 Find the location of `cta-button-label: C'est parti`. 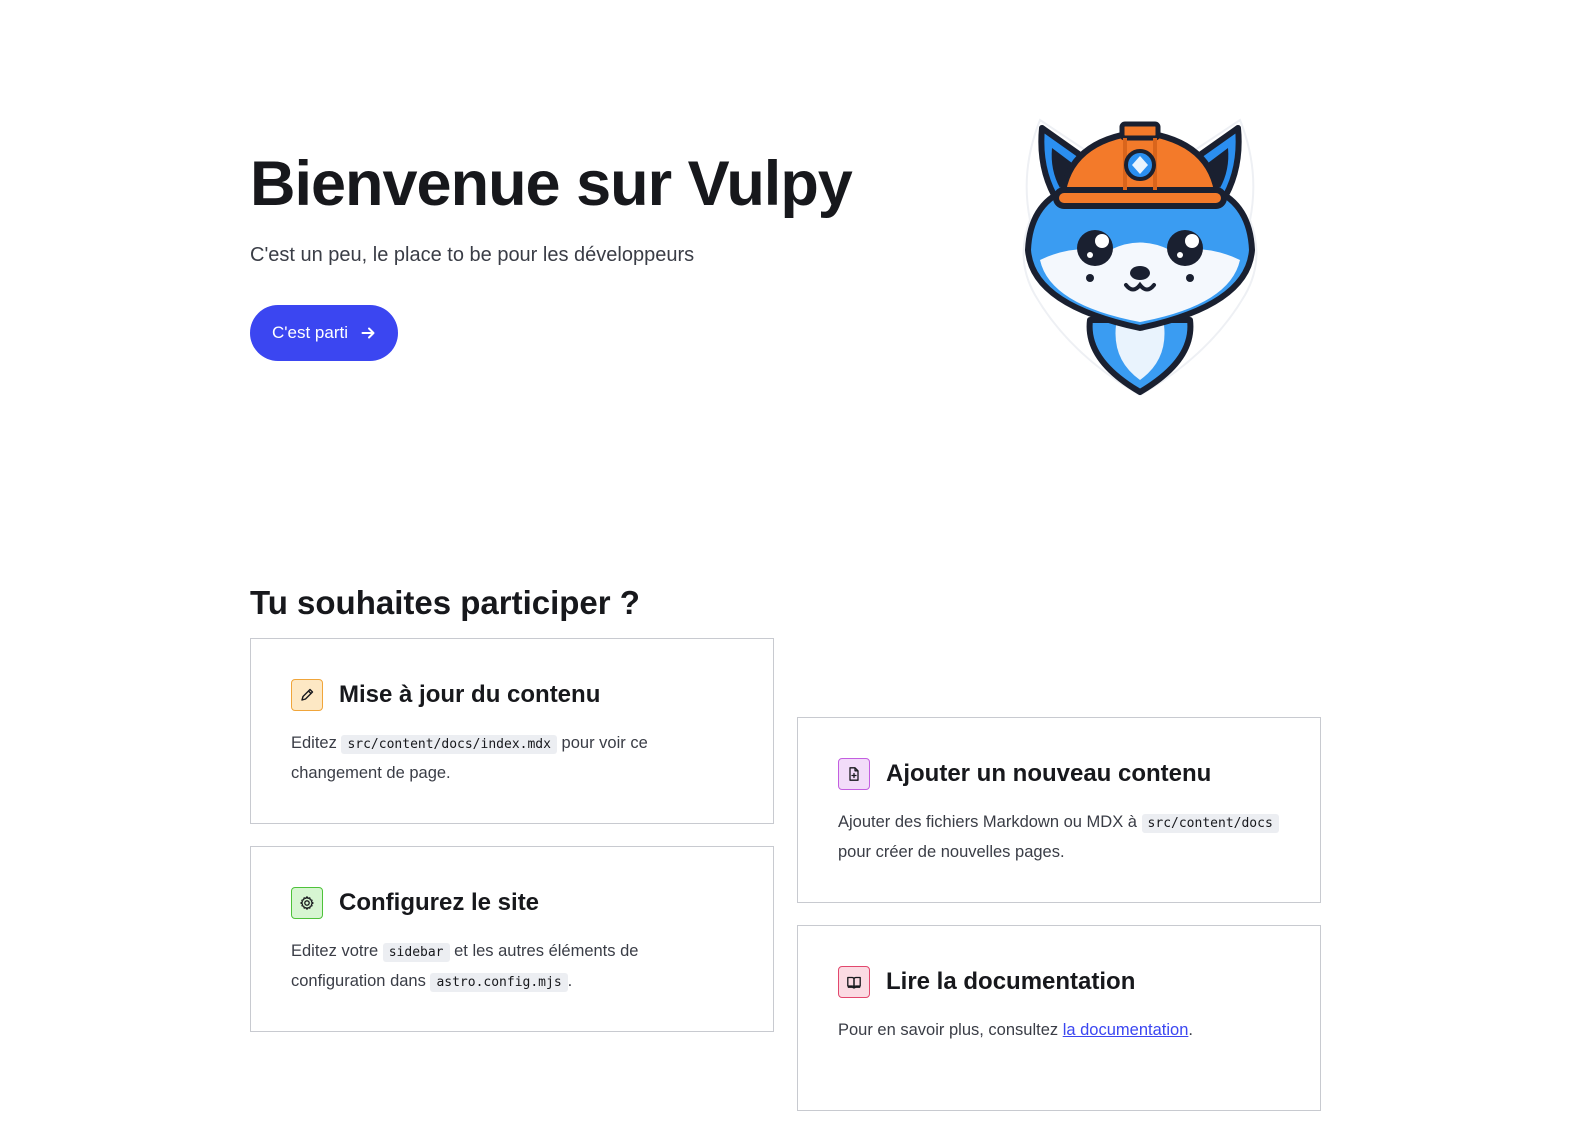

cta-button-label: C'est parti is located at coordinates (310, 332).